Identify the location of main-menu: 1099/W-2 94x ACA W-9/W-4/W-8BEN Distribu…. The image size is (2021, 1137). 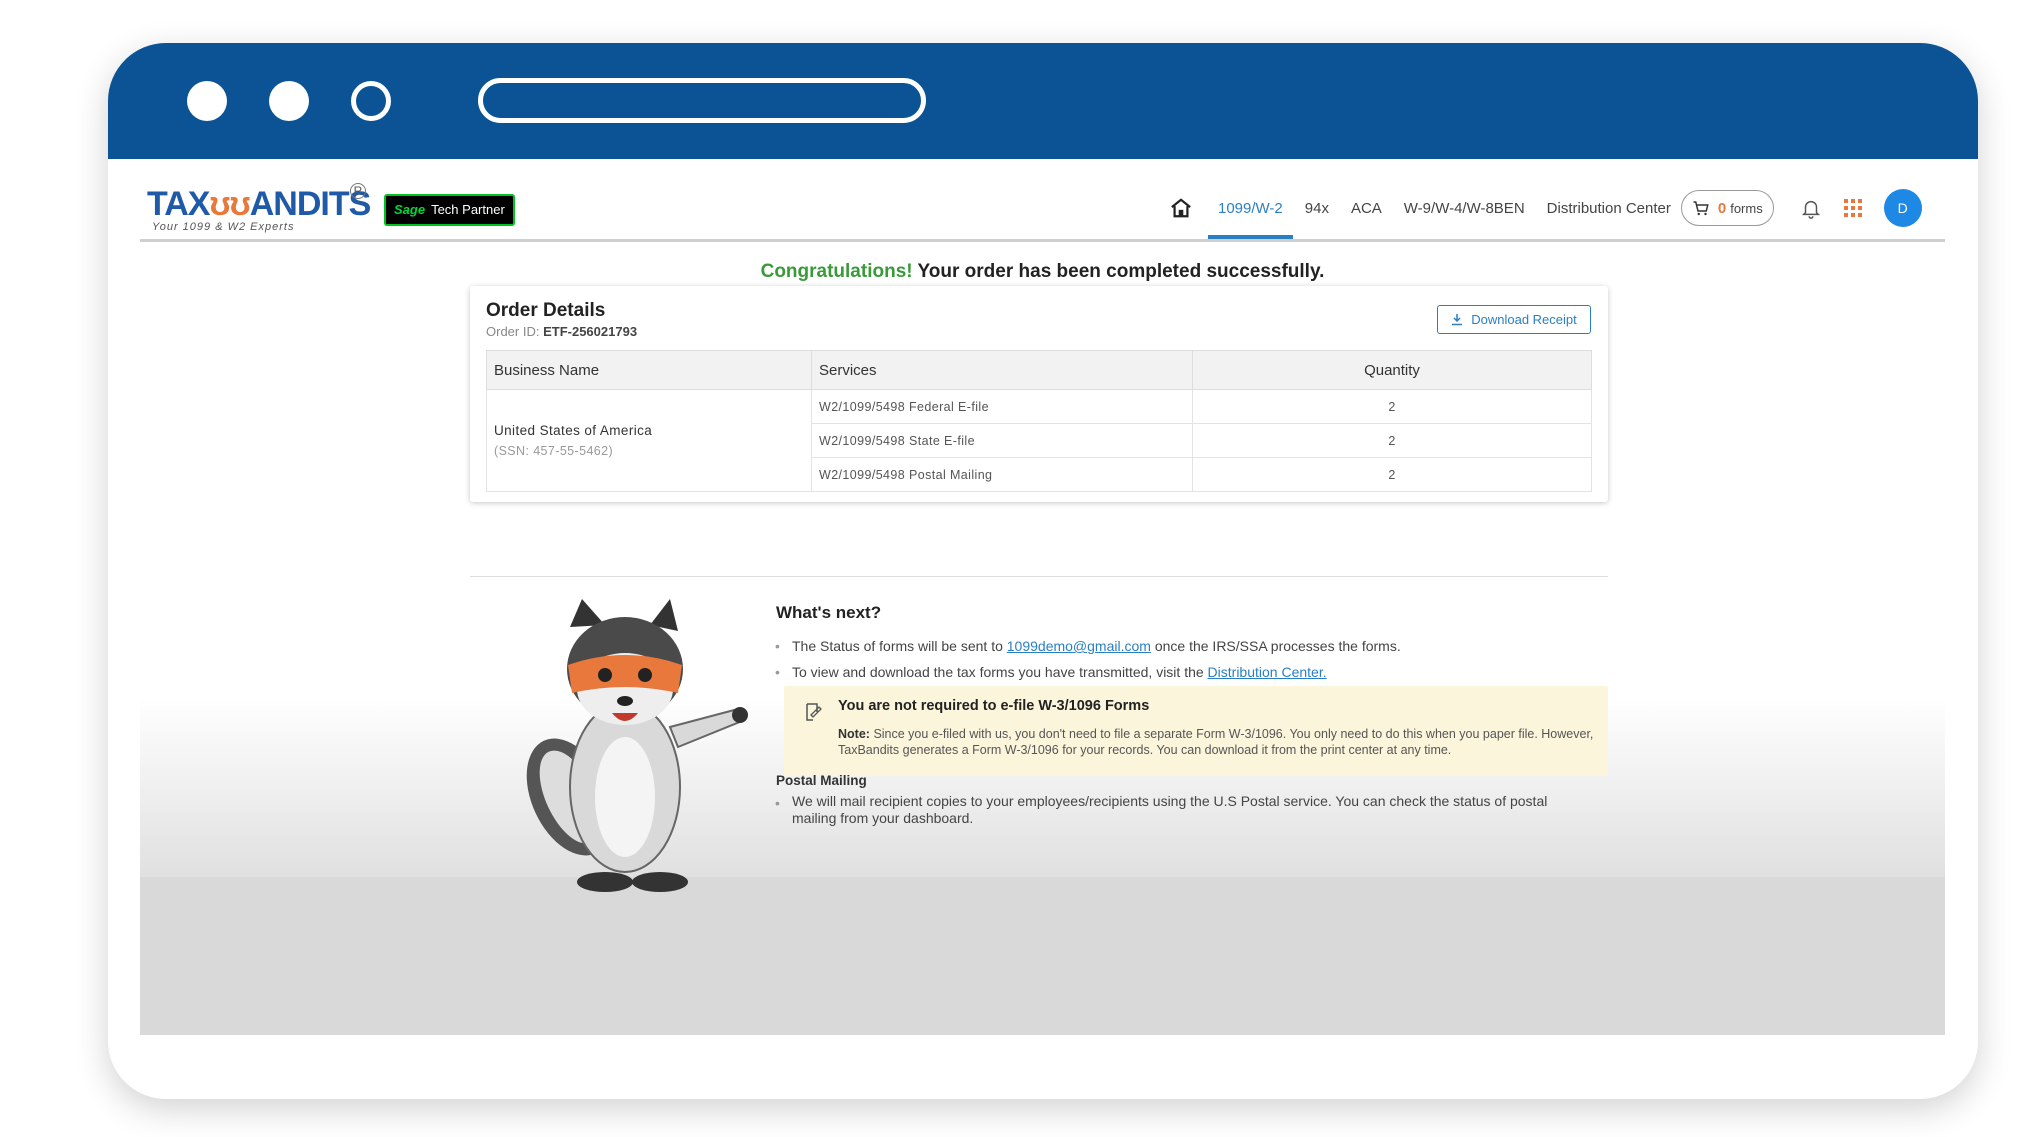
(1546, 208).